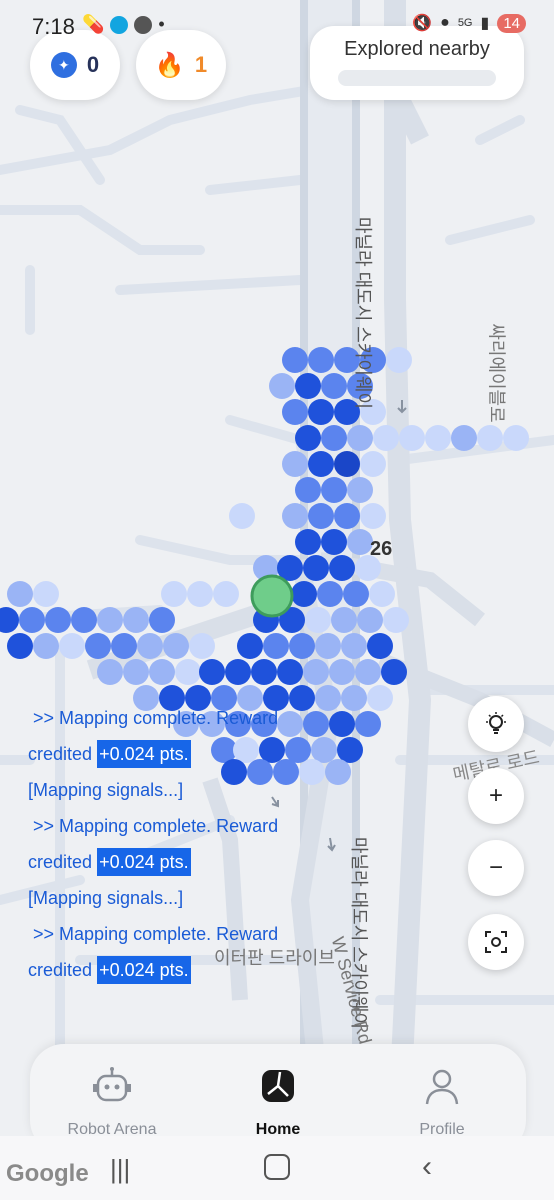 The height and width of the screenshot is (1200, 554). Describe the element at coordinates (496, 868) in the screenshot. I see `zoom-out-button: −` at that location.